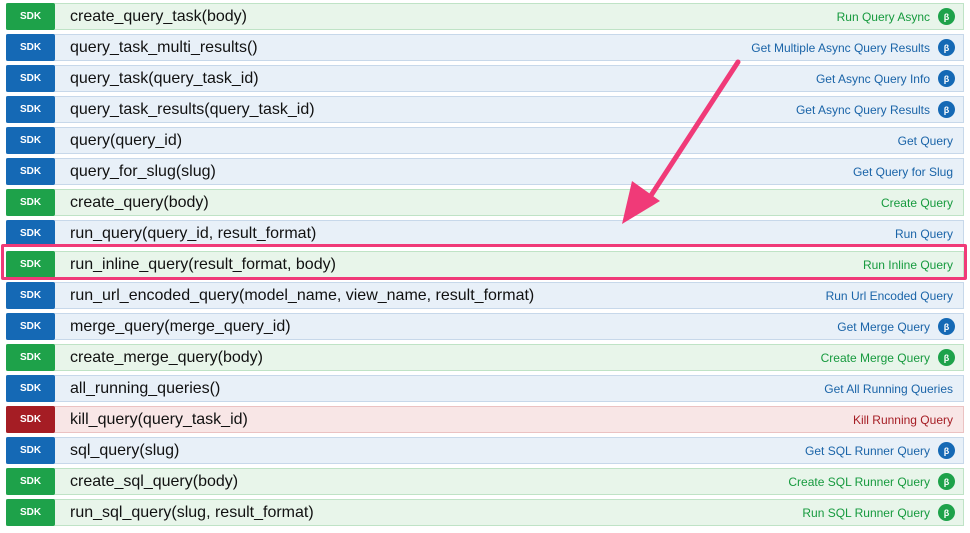  What do you see at coordinates (453, 17) in the screenshot?
I see `endpoint-signature: create_query_task(body)` at bounding box center [453, 17].